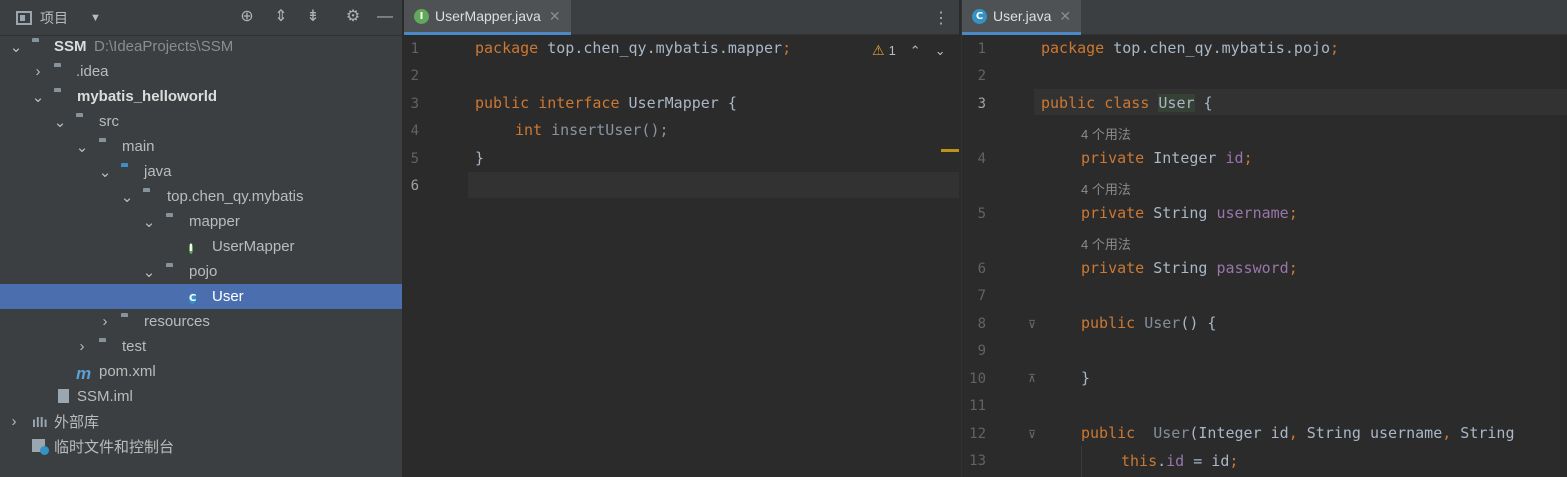 This screenshot has height=477, width=1567. What do you see at coordinates (201, 346) in the screenshot?
I see `tree-item-test: › test` at bounding box center [201, 346].